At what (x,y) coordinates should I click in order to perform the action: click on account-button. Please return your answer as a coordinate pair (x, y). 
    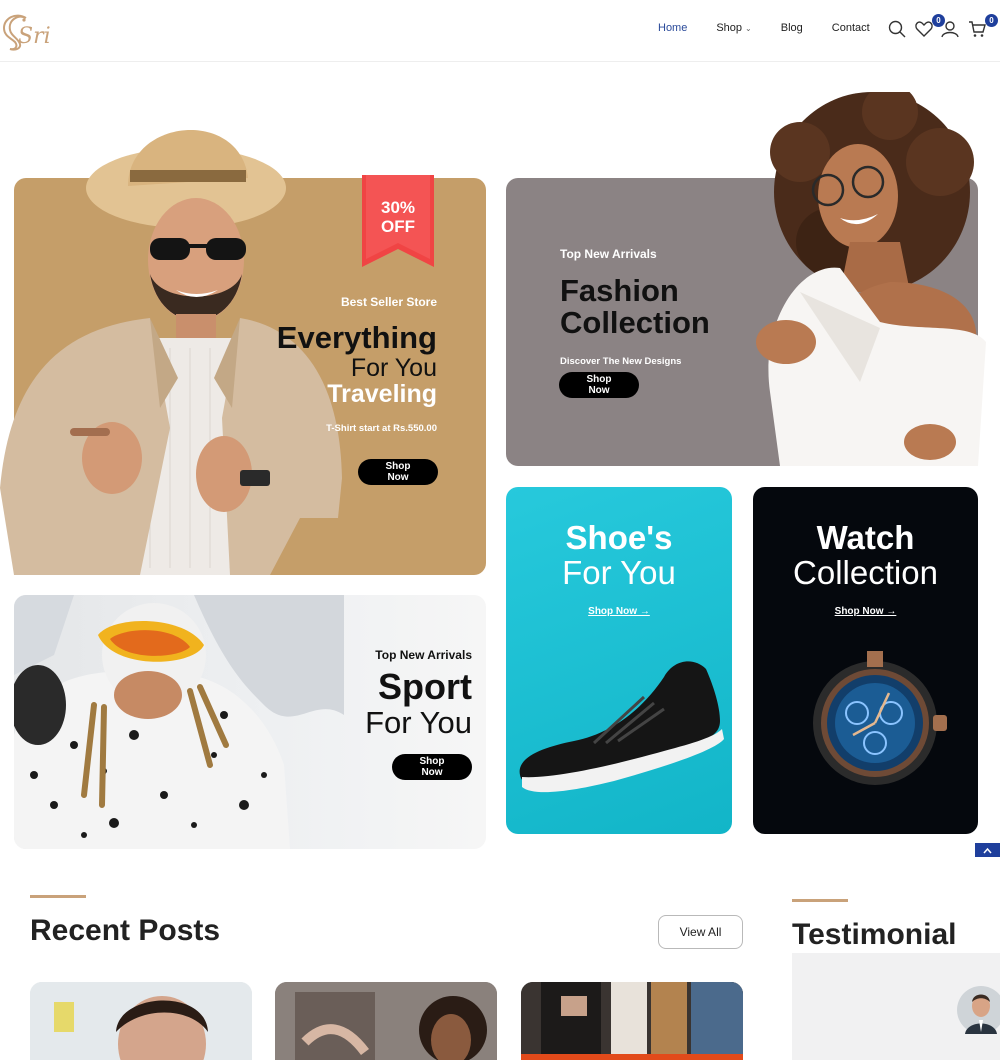
    Looking at the image, I should click on (952, 31).